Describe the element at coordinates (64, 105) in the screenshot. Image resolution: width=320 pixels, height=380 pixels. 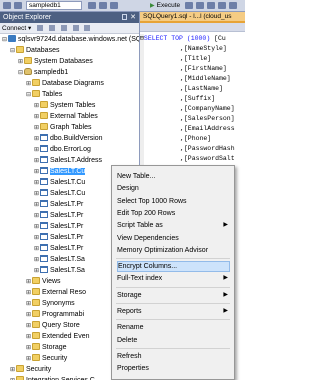
I see `tree-node: ⊞ System Tables` at that location.